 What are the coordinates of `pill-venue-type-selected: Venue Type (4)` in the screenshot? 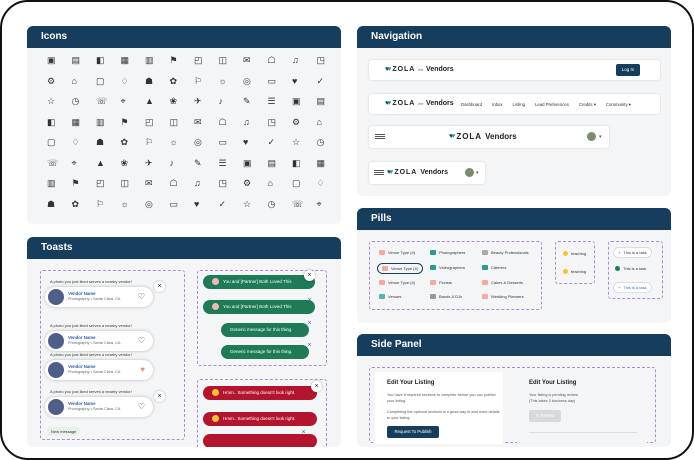 It's located at (400, 268).